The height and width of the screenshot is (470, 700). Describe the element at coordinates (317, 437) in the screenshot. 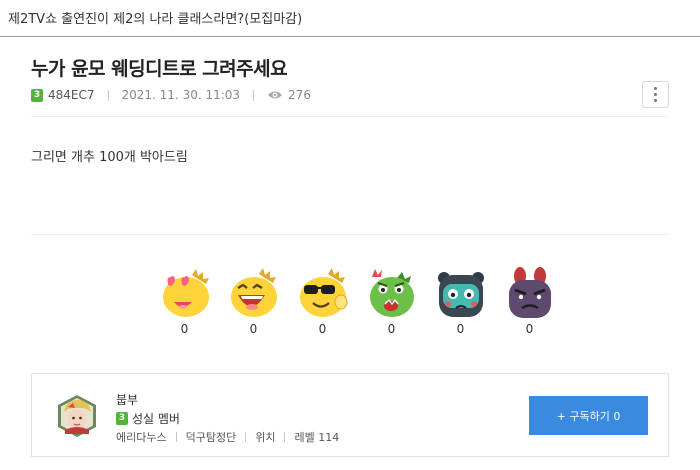

I see `author-level: 레벨 114` at that location.